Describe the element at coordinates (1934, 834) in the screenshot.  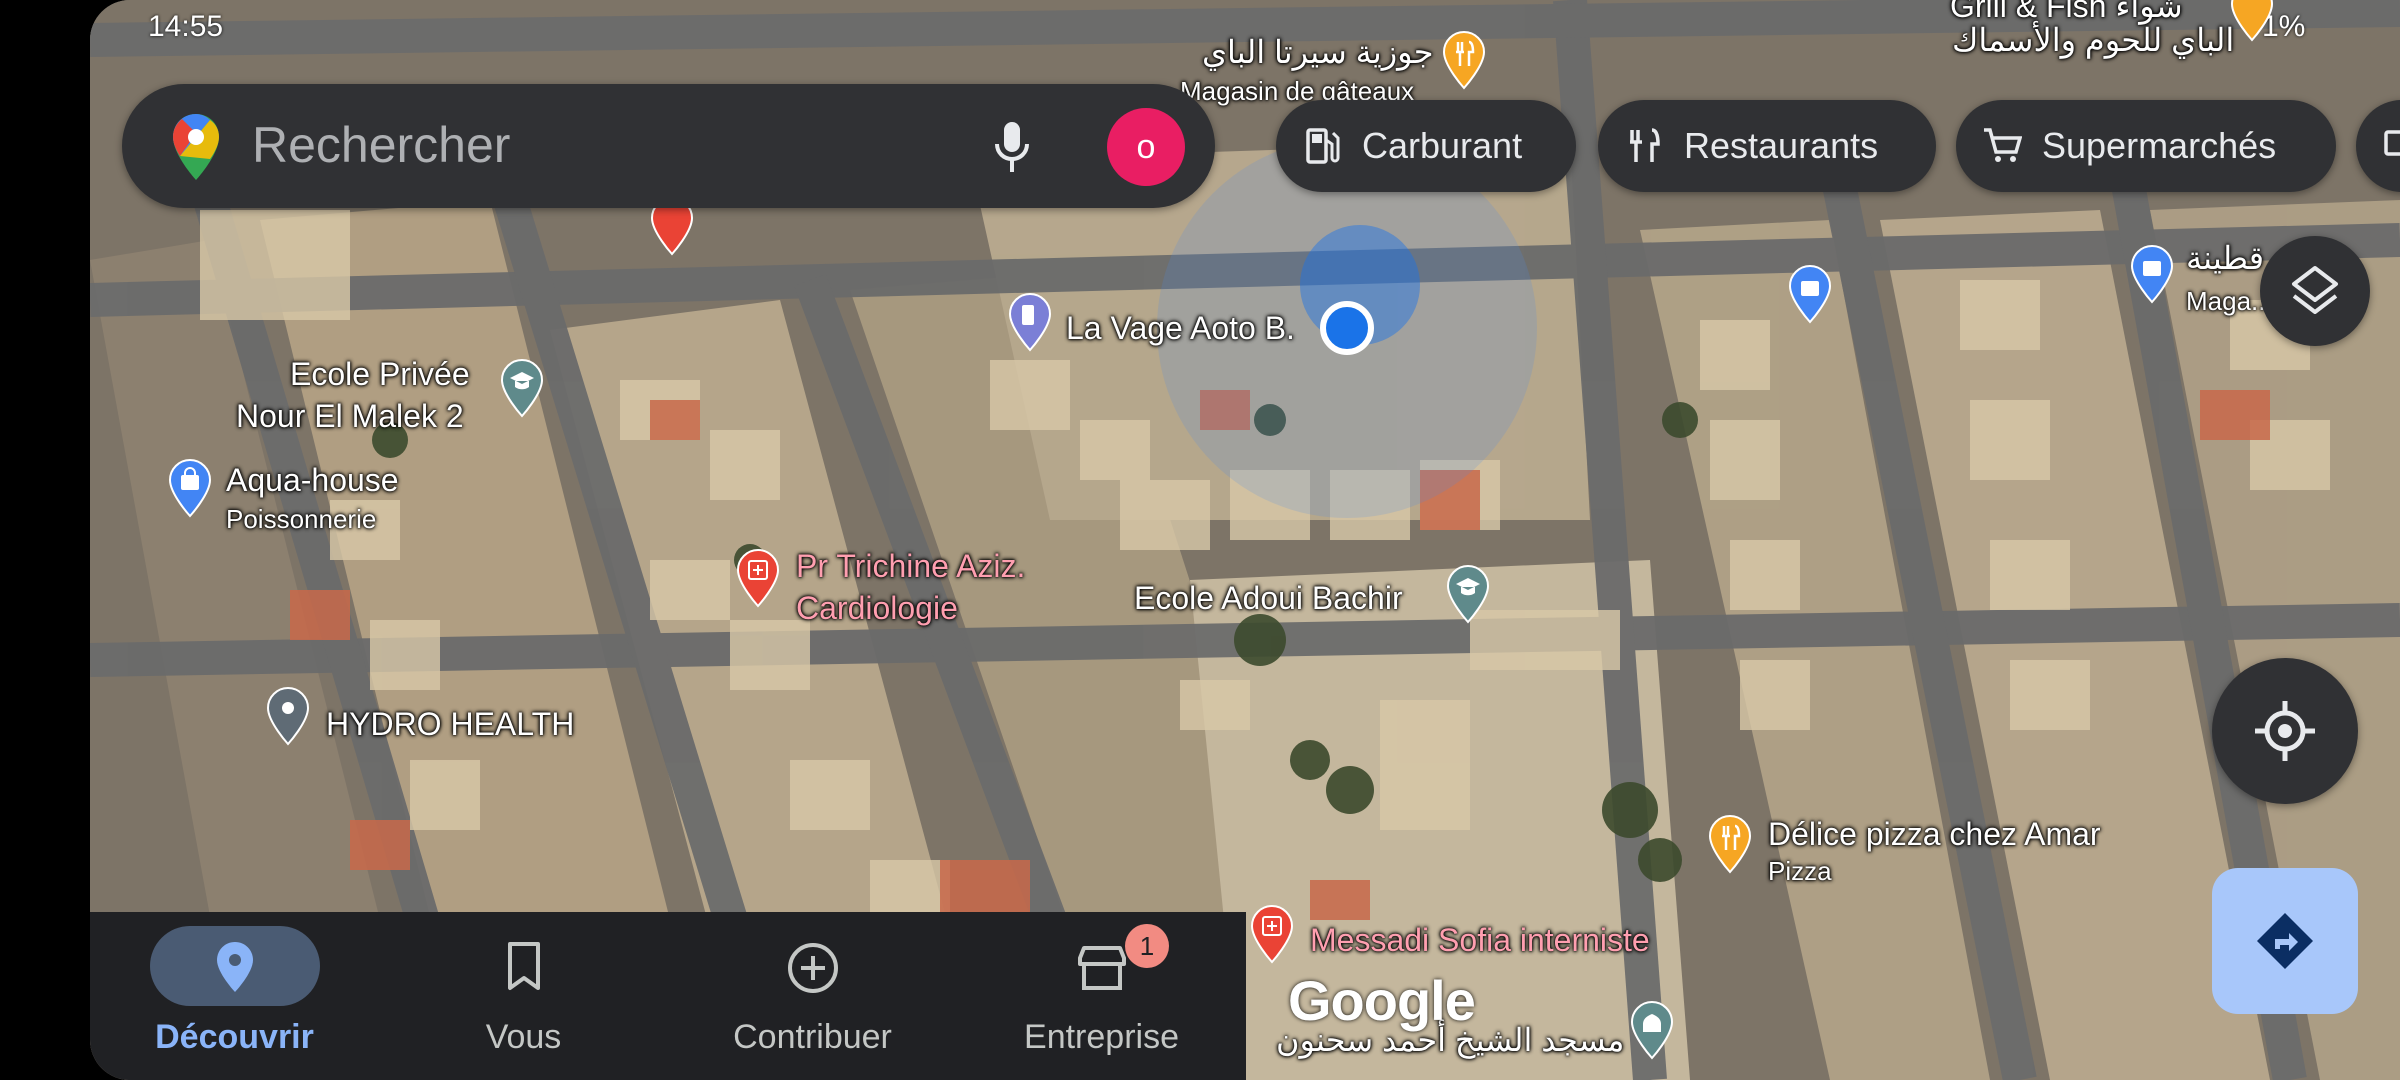
I see `poi-delice-name: Délice pizza chez Amar` at that location.